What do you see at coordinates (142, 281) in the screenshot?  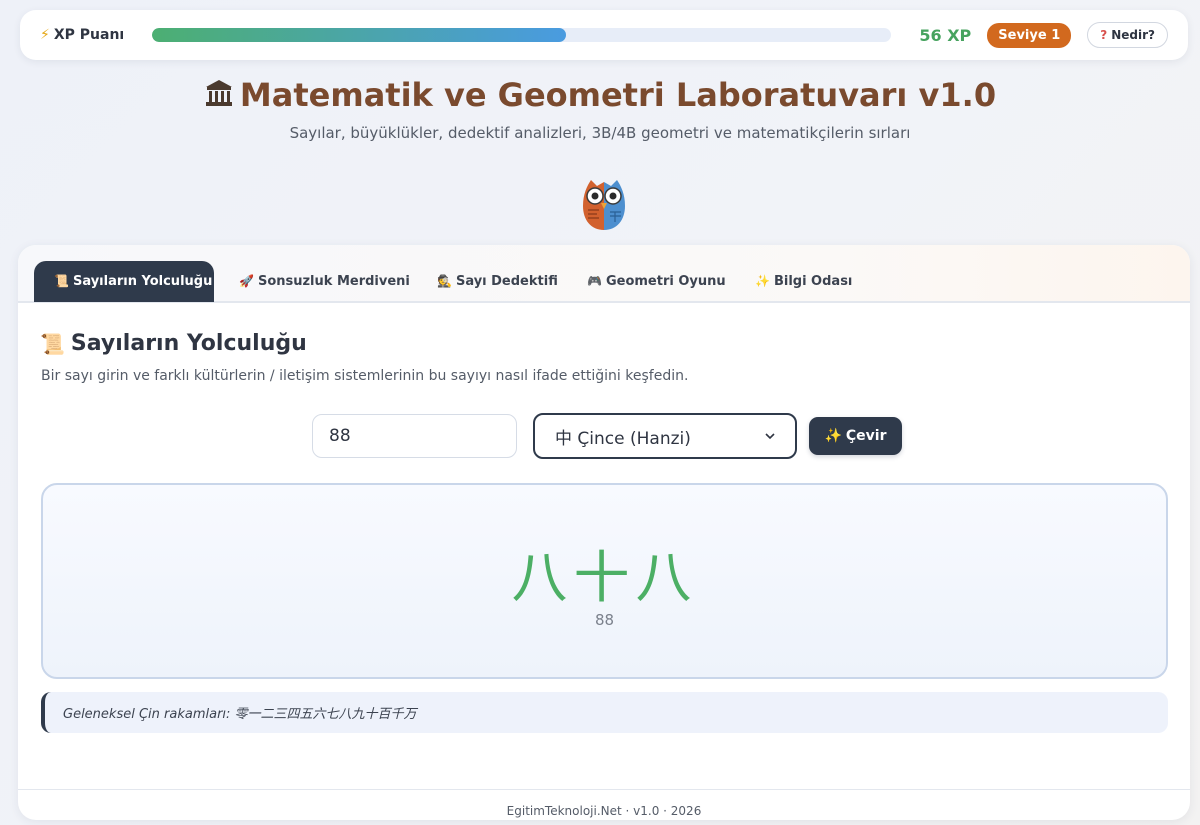 I see `tab-label: Sayıların Yolculuğu` at bounding box center [142, 281].